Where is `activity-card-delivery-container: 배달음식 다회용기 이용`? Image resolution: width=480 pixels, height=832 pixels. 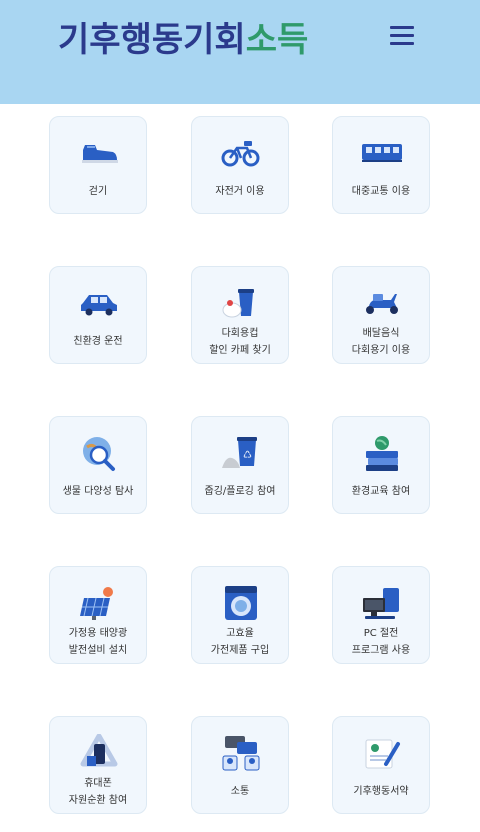
activity-card-delivery-container: 배달음식 다회용기 이용 is located at coordinates (381, 315).